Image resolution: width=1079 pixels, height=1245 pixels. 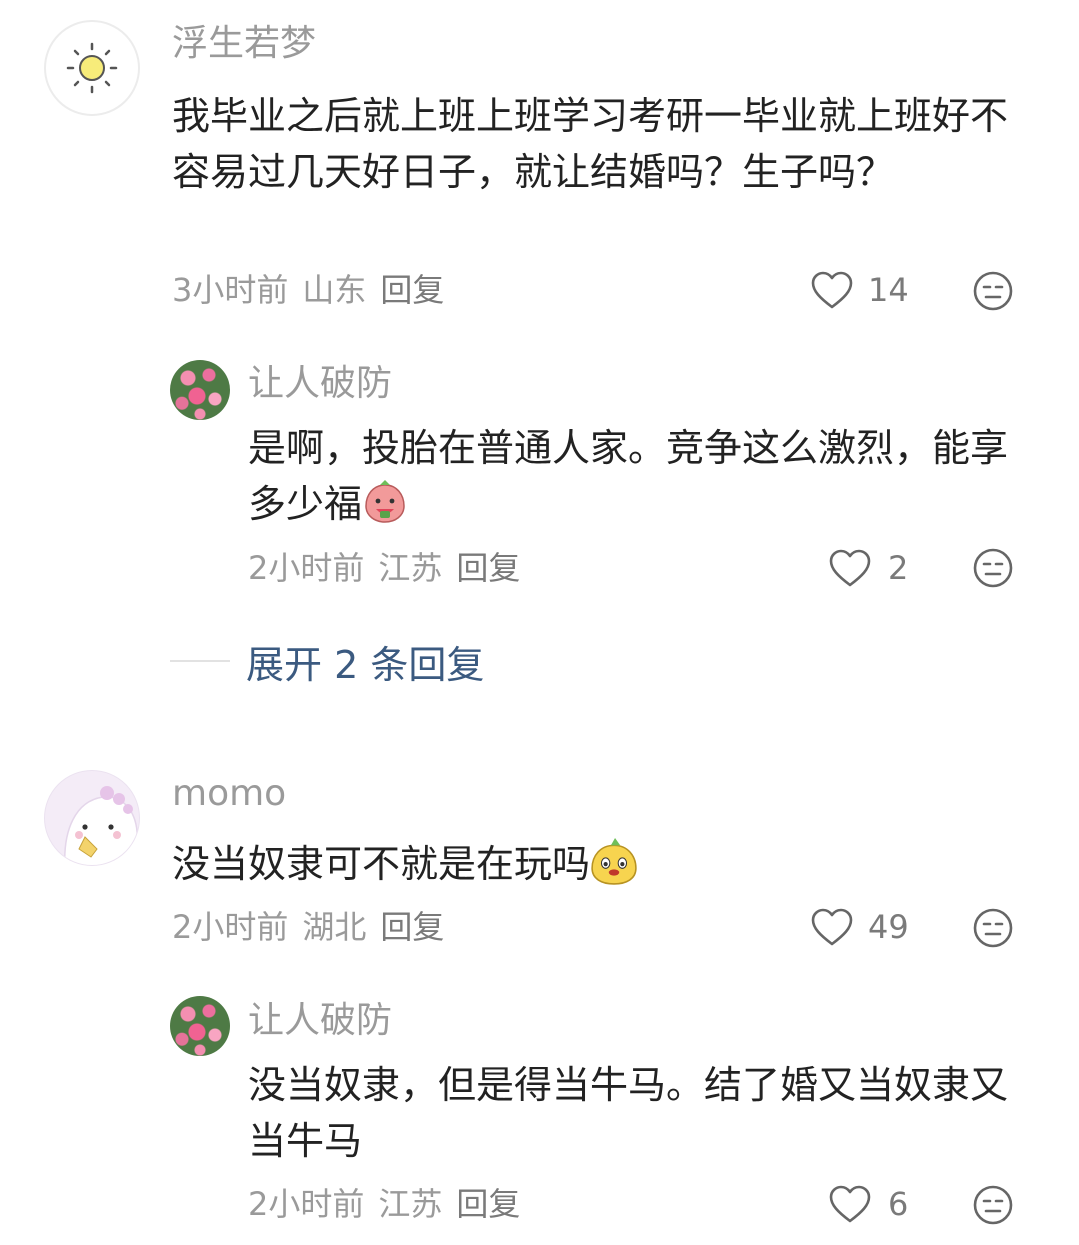 I want to click on like-count: 6, so click(x=898, y=1204).